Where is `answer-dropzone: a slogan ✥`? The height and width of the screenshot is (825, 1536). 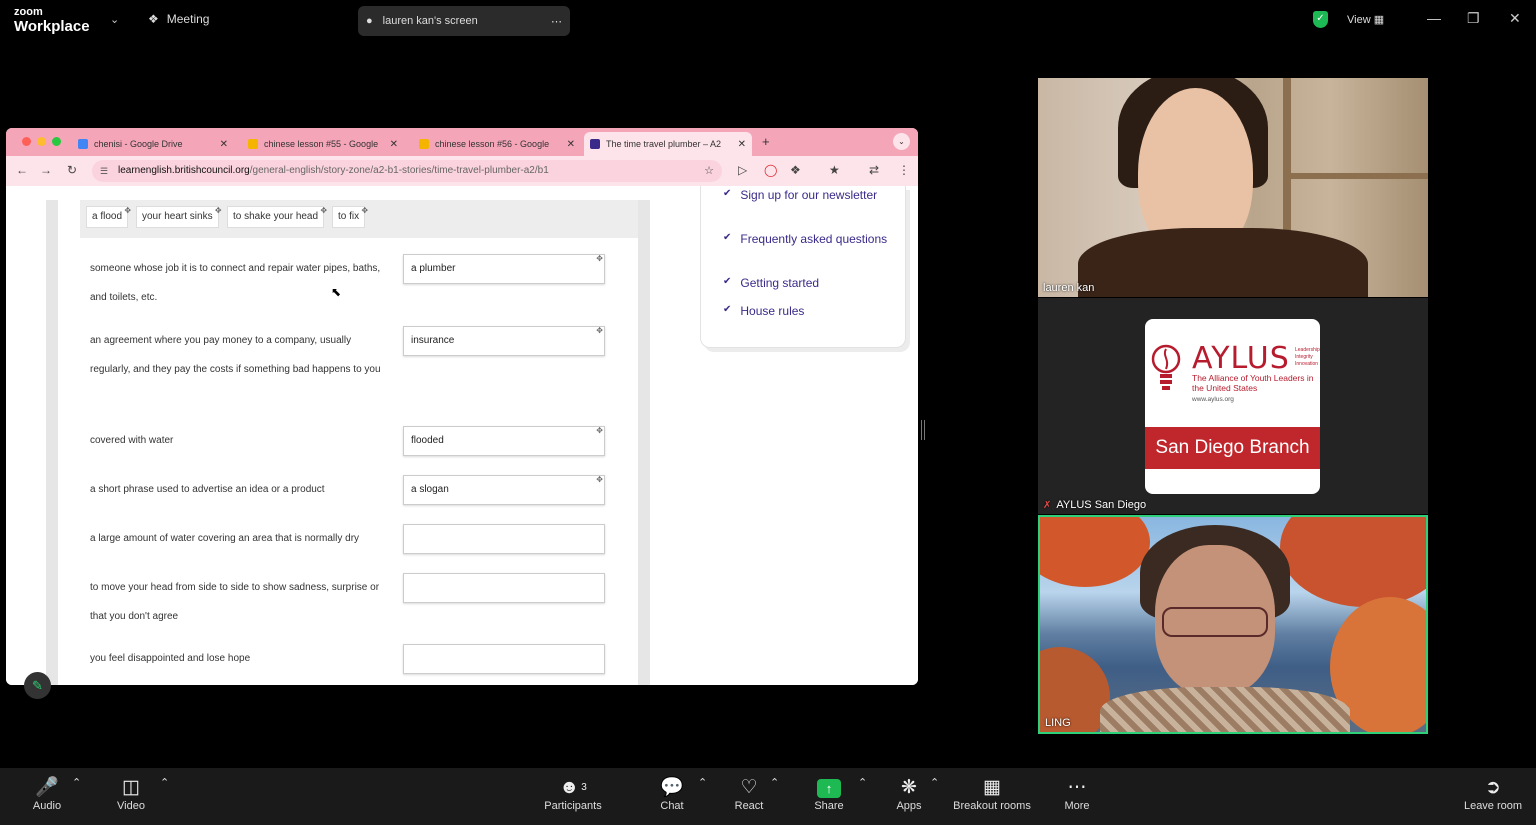
answer-dropzone: a slogan ✥ is located at coordinates (504, 490).